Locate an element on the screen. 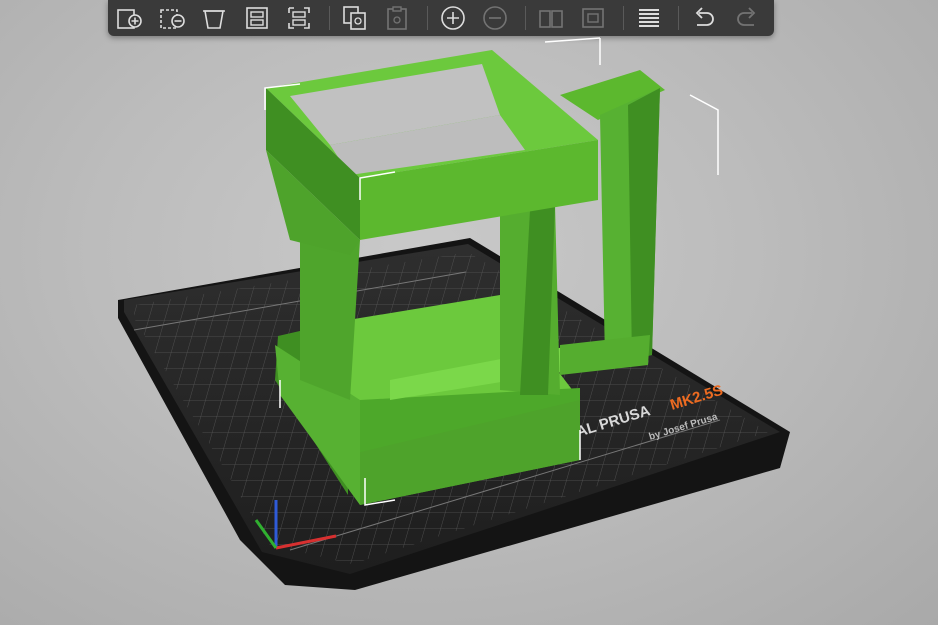 The image size is (938, 625). top-toolbar is located at coordinates (441, 18).